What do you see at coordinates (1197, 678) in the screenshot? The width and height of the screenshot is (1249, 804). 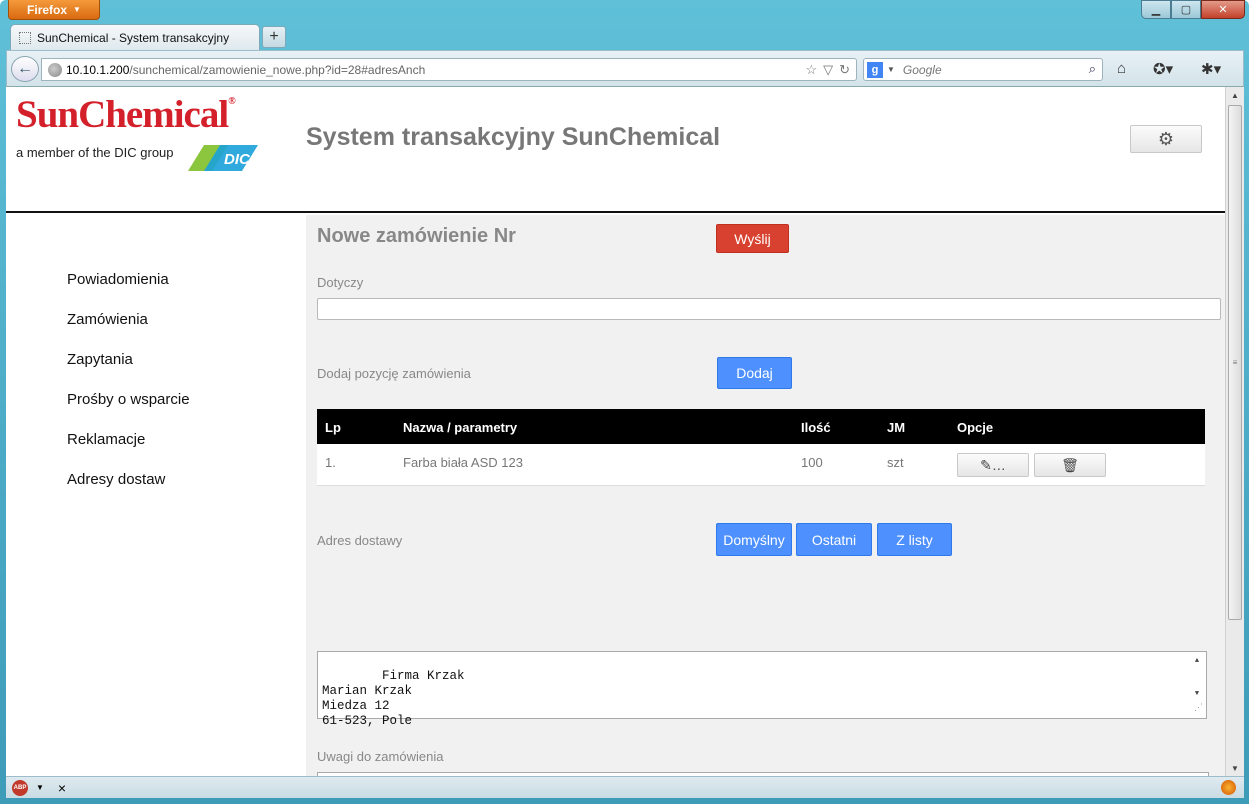 I see `textarea-scrollbar: ▲ ▼` at bounding box center [1197, 678].